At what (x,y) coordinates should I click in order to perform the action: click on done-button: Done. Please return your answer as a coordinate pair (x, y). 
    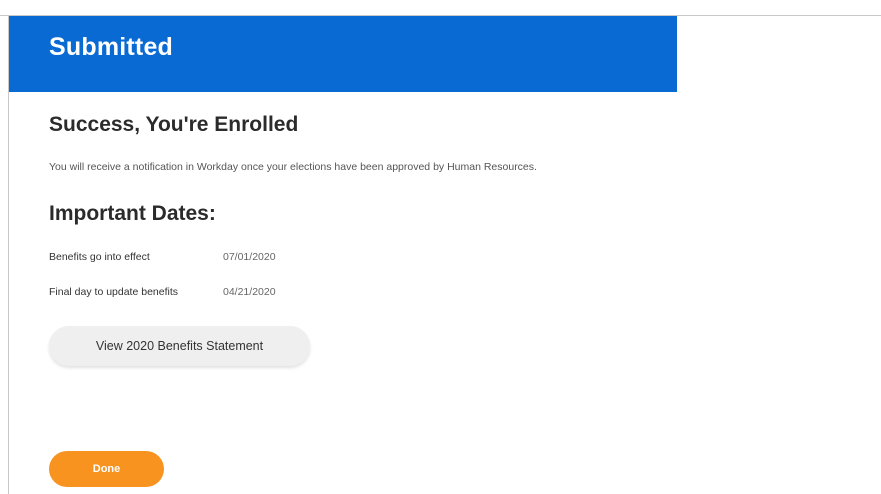
    Looking at the image, I should click on (106, 469).